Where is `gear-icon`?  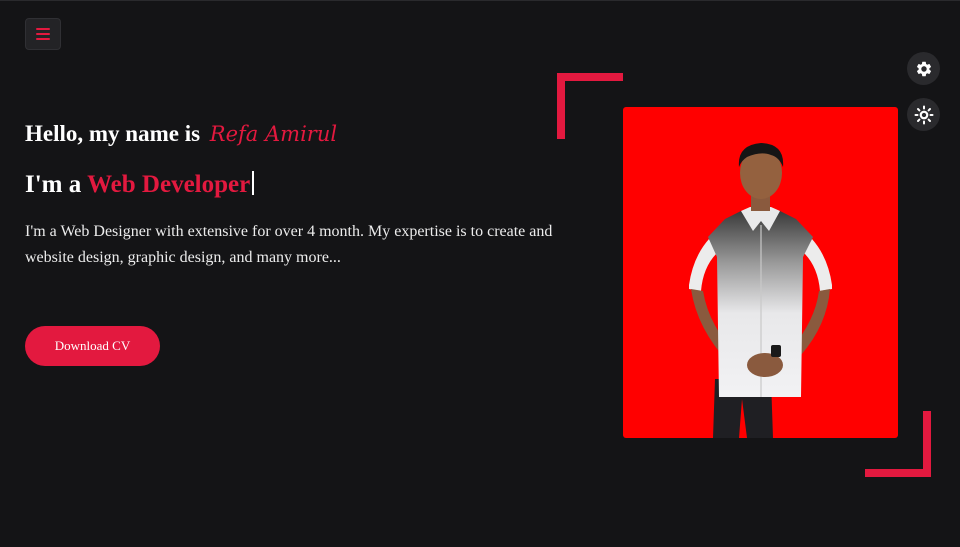 gear-icon is located at coordinates (923, 68).